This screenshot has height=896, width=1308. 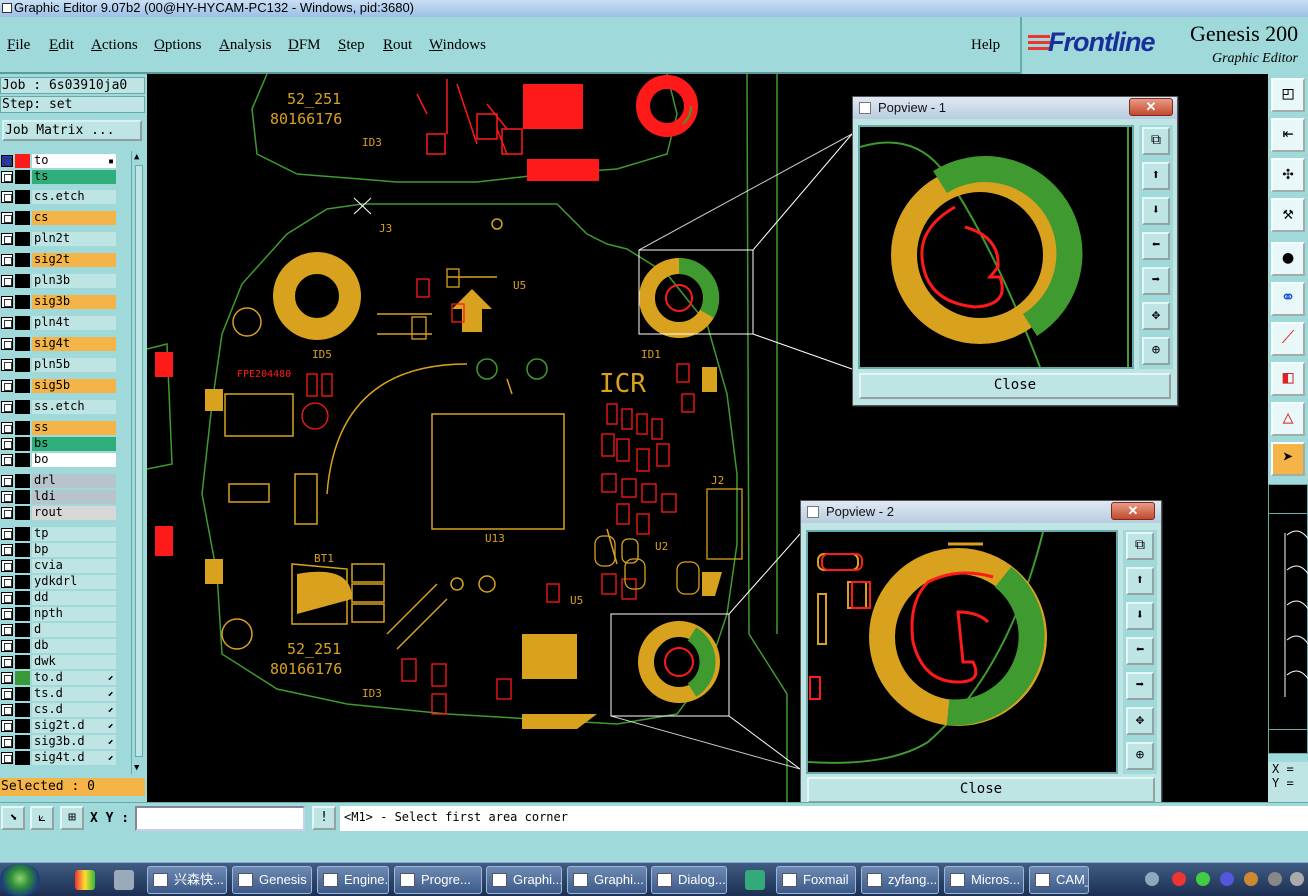 I want to click on zoom-in-icon: ✥, so click(x=1156, y=316).